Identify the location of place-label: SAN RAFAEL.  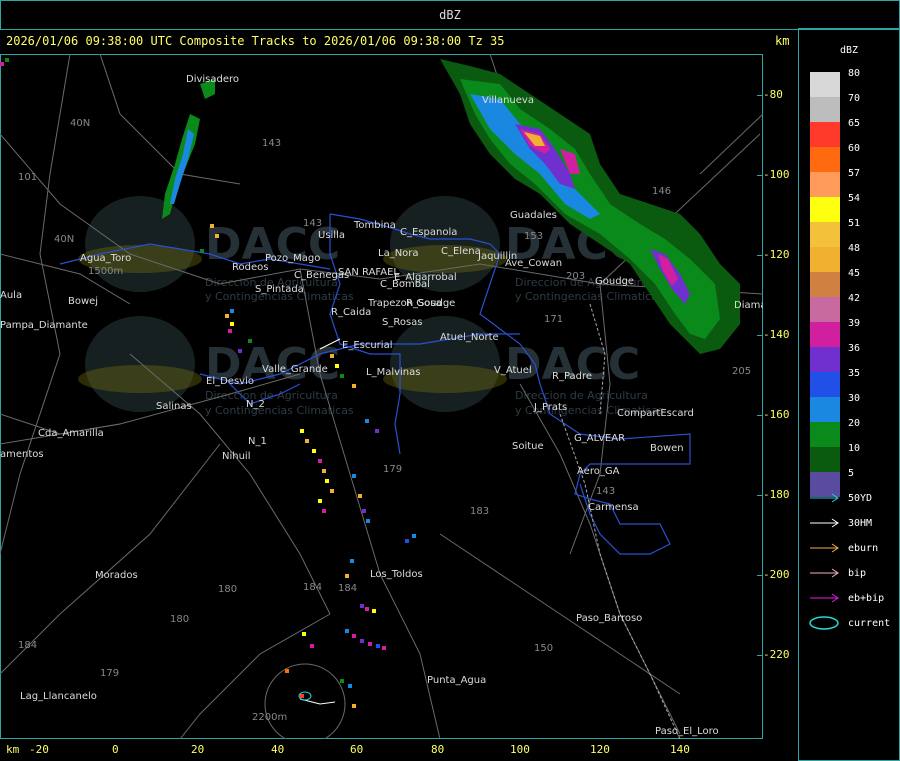
(368, 272).